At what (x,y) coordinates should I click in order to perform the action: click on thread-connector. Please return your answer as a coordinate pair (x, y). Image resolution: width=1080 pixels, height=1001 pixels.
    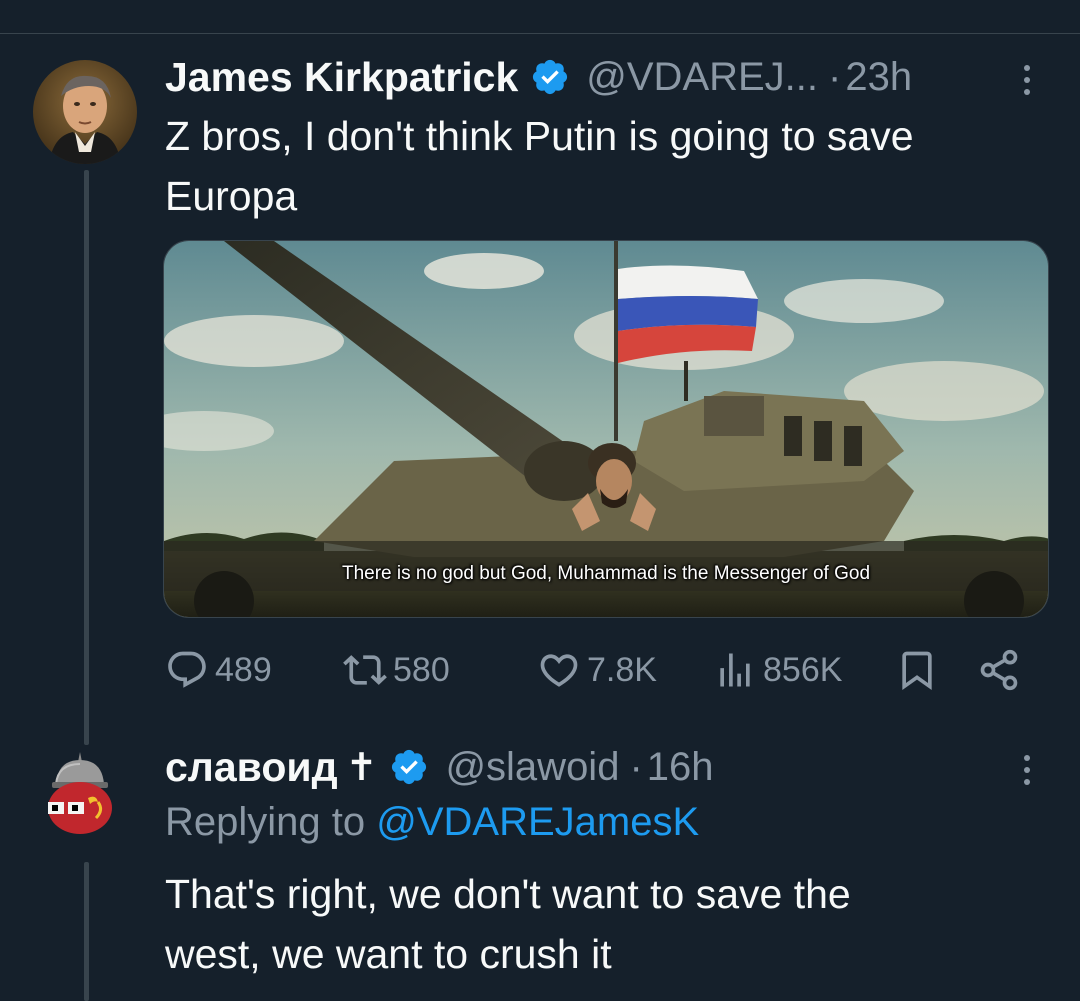
    Looking at the image, I should click on (86, 457).